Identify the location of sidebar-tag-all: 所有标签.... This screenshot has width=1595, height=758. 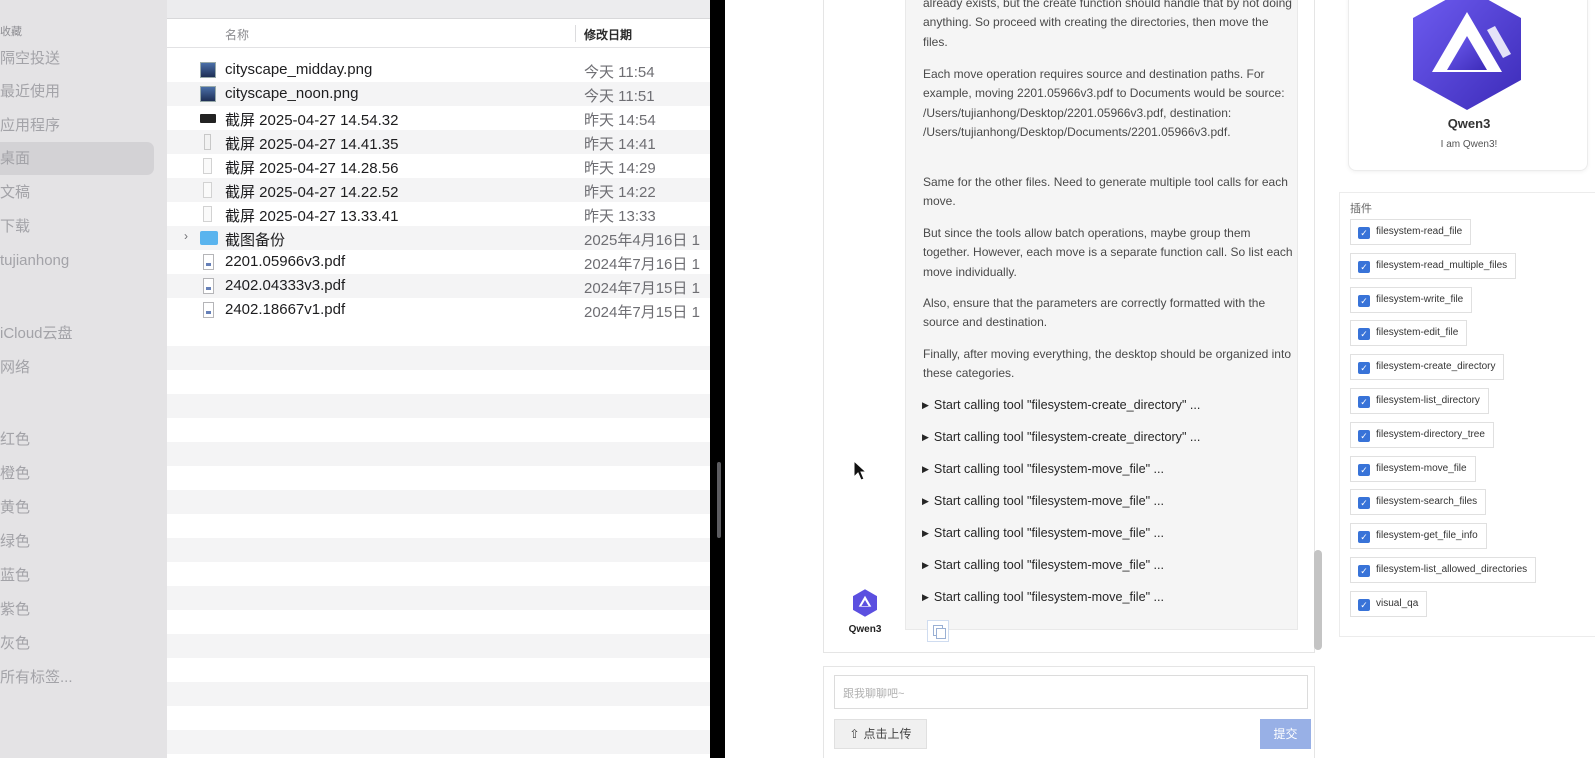
(77, 677).